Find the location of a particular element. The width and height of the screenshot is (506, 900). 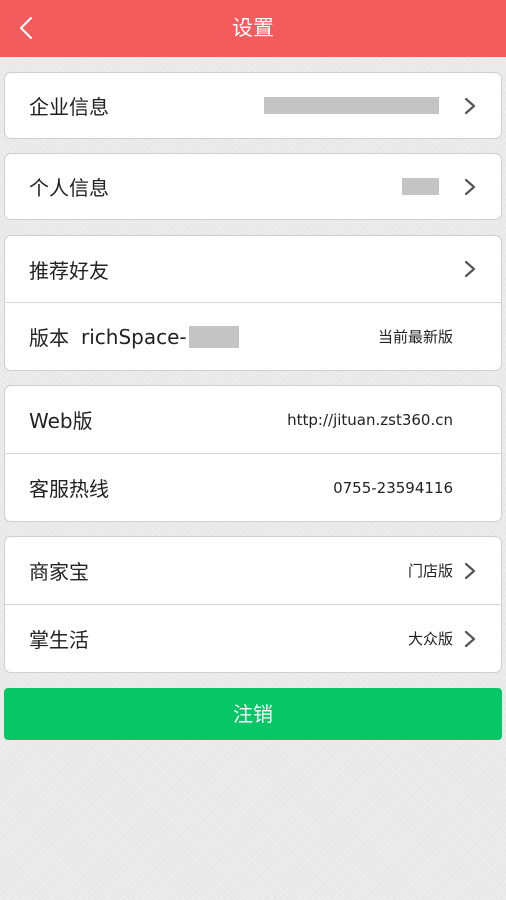

personal-info-redacted-value is located at coordinates (420, 186).